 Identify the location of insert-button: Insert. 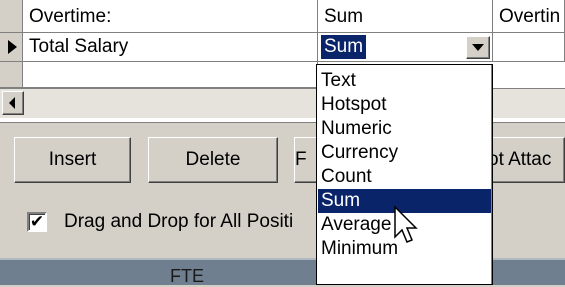
(72, 160).